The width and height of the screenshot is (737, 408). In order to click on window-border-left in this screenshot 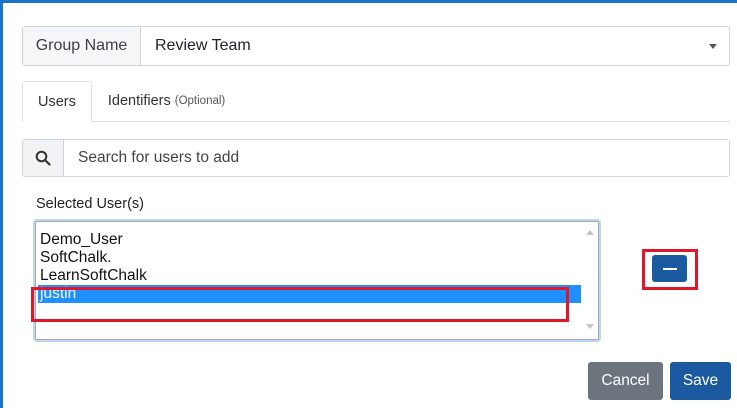, I will do `click(1, 204)`.